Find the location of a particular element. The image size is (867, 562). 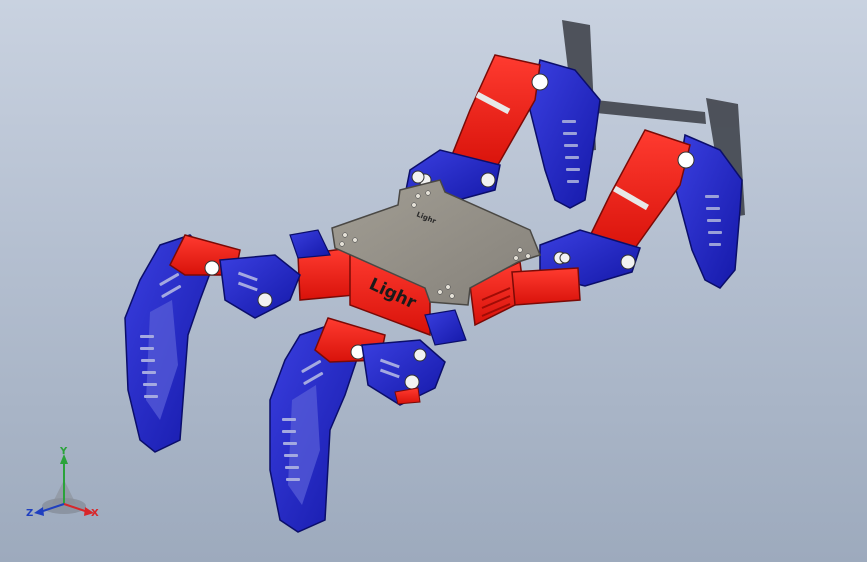

leg-front-right is located at coordinates (357, 425).